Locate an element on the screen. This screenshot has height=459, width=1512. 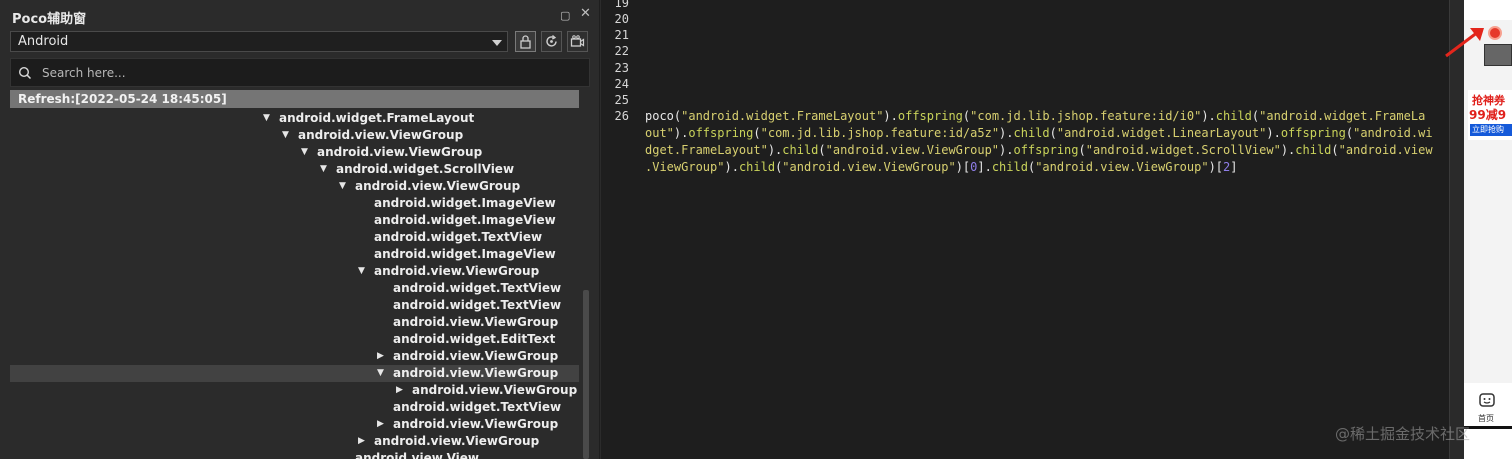
lock-icon is located at coordinates (525, 42).